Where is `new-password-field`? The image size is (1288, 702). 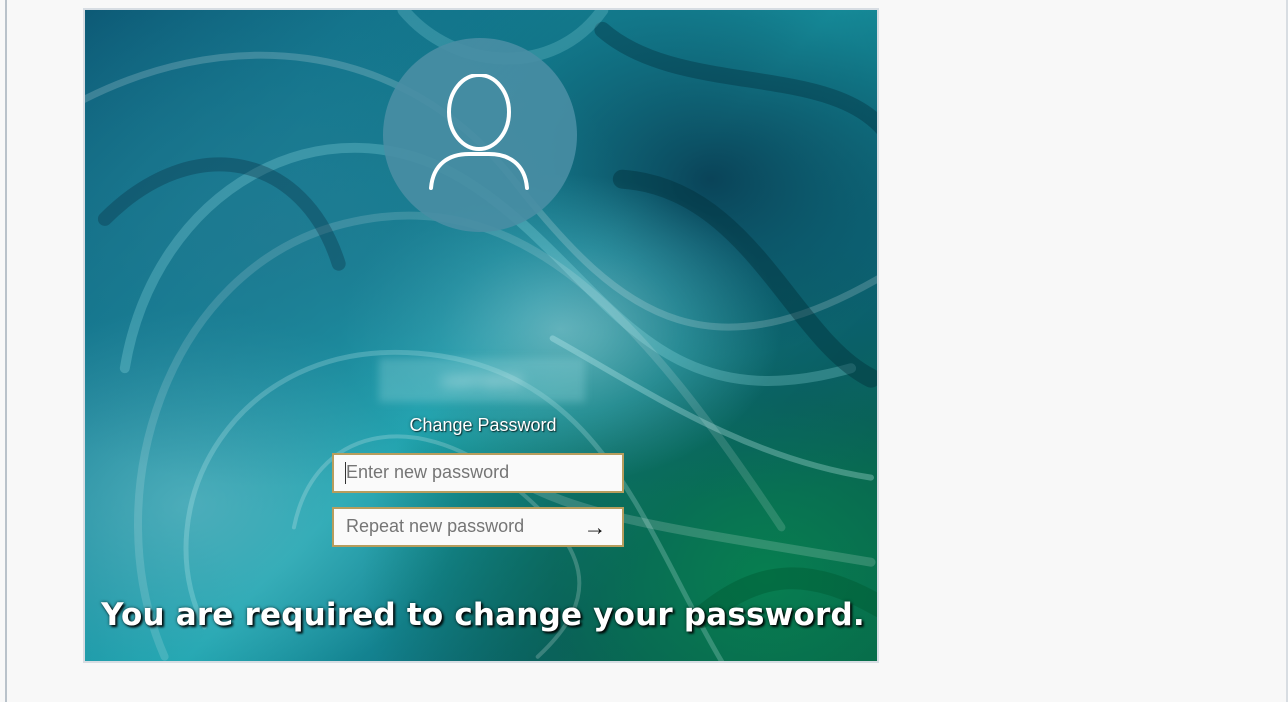
new-password-field is located at coordinates (478, 473).